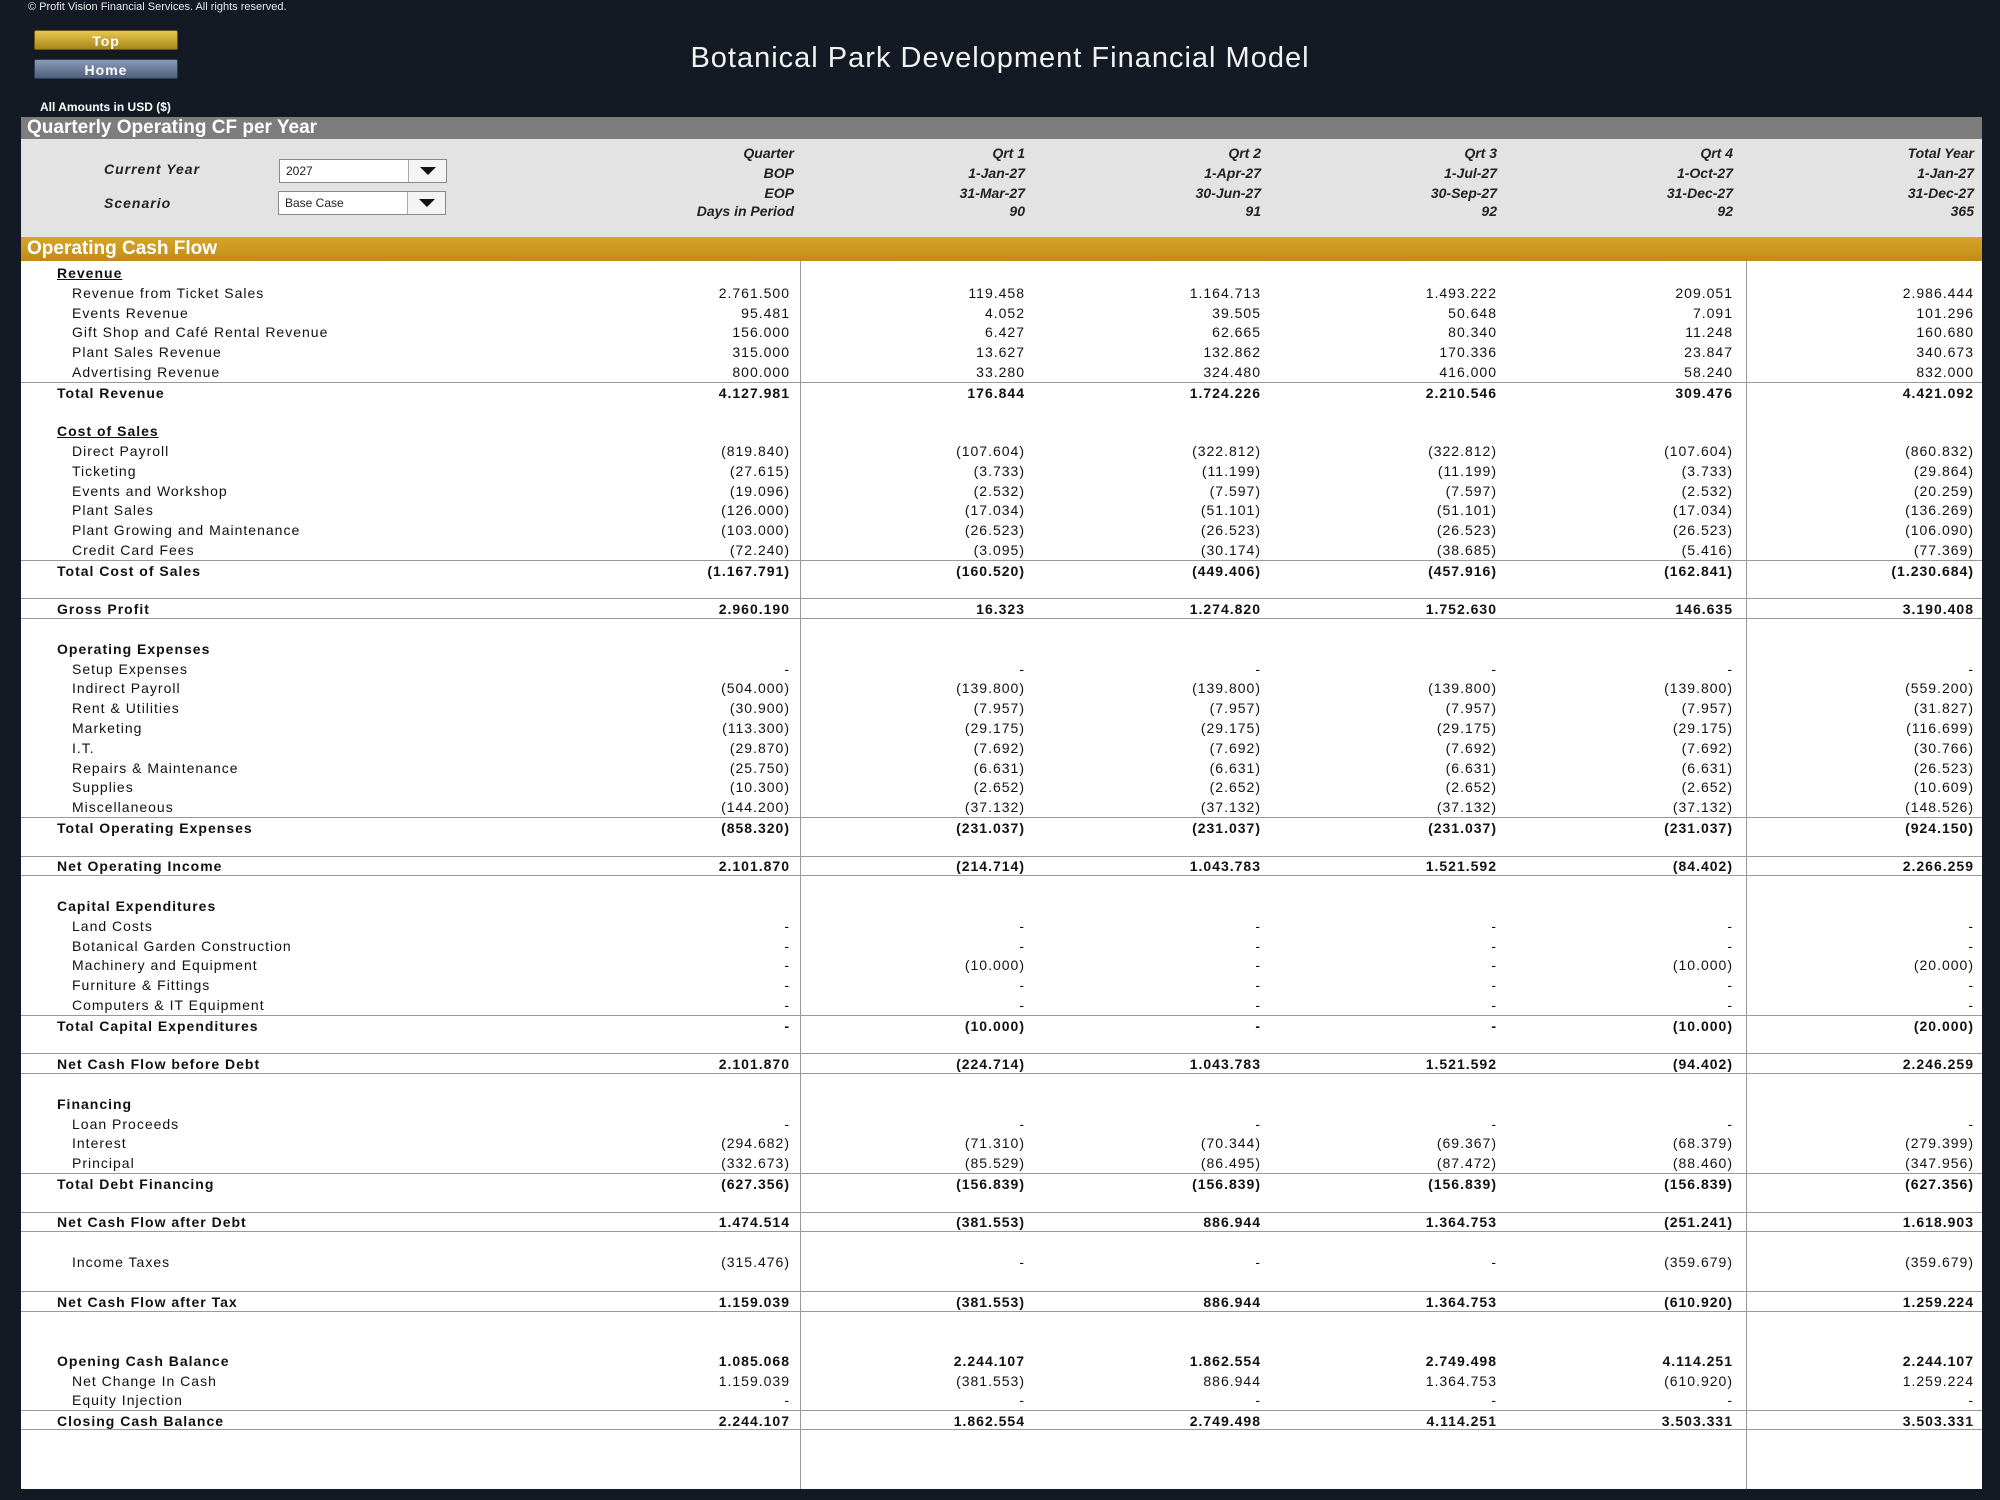 This screenshot has height=1500, width=2000. I want to click on row-value: 1.521.592, so click(1461, 866).